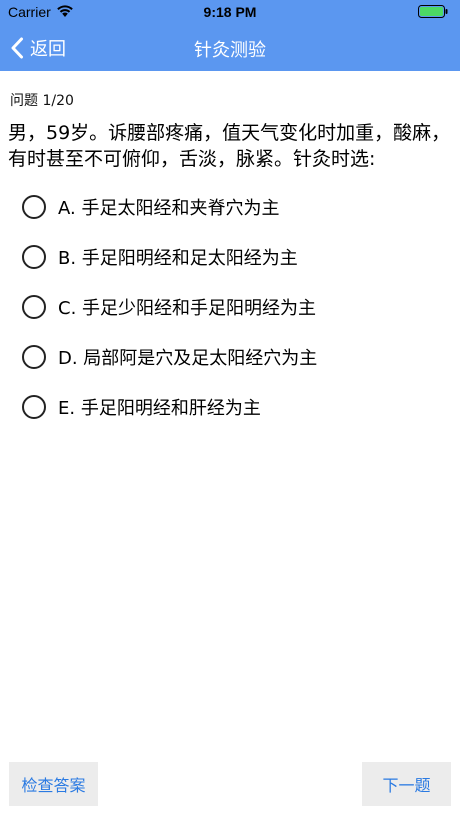 The image size is (460, 818). I want to click on page-title: 针灸测验, so click(230, 50).